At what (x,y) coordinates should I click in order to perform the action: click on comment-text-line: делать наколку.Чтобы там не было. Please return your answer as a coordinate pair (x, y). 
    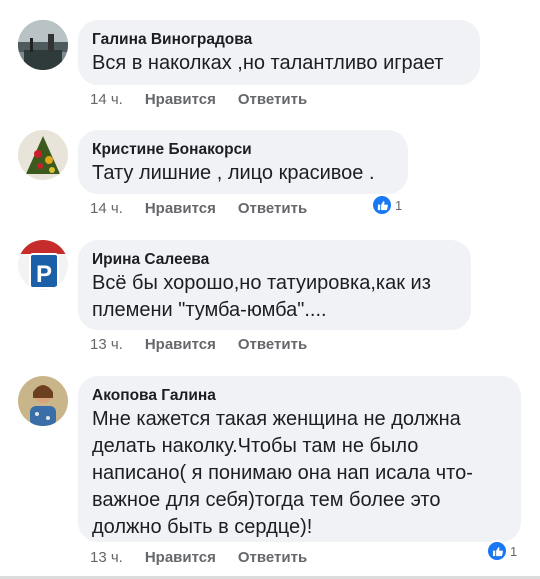
    Looking at the image, I should click on (255, 446).